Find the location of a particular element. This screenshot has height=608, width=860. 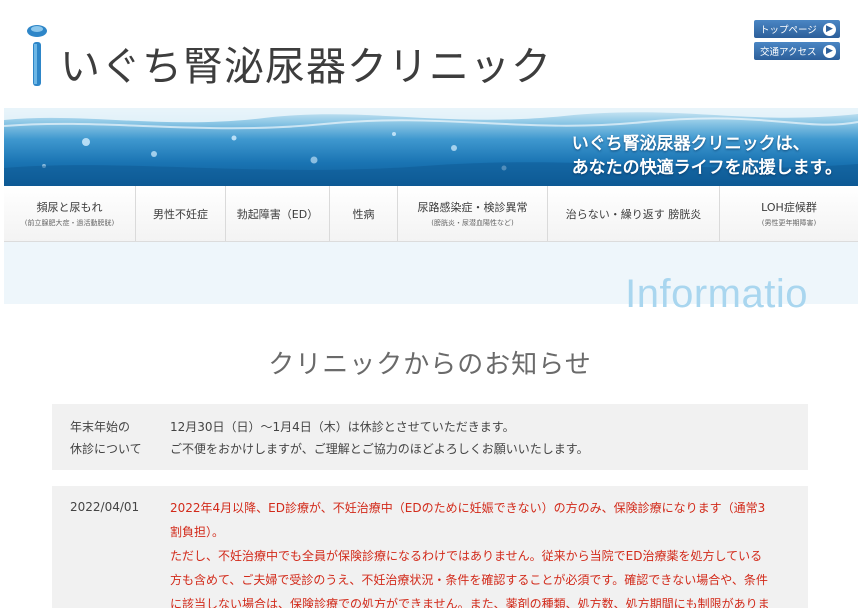

section-heading: クリニックからのお知らせ is located at coordinates (430, 365).